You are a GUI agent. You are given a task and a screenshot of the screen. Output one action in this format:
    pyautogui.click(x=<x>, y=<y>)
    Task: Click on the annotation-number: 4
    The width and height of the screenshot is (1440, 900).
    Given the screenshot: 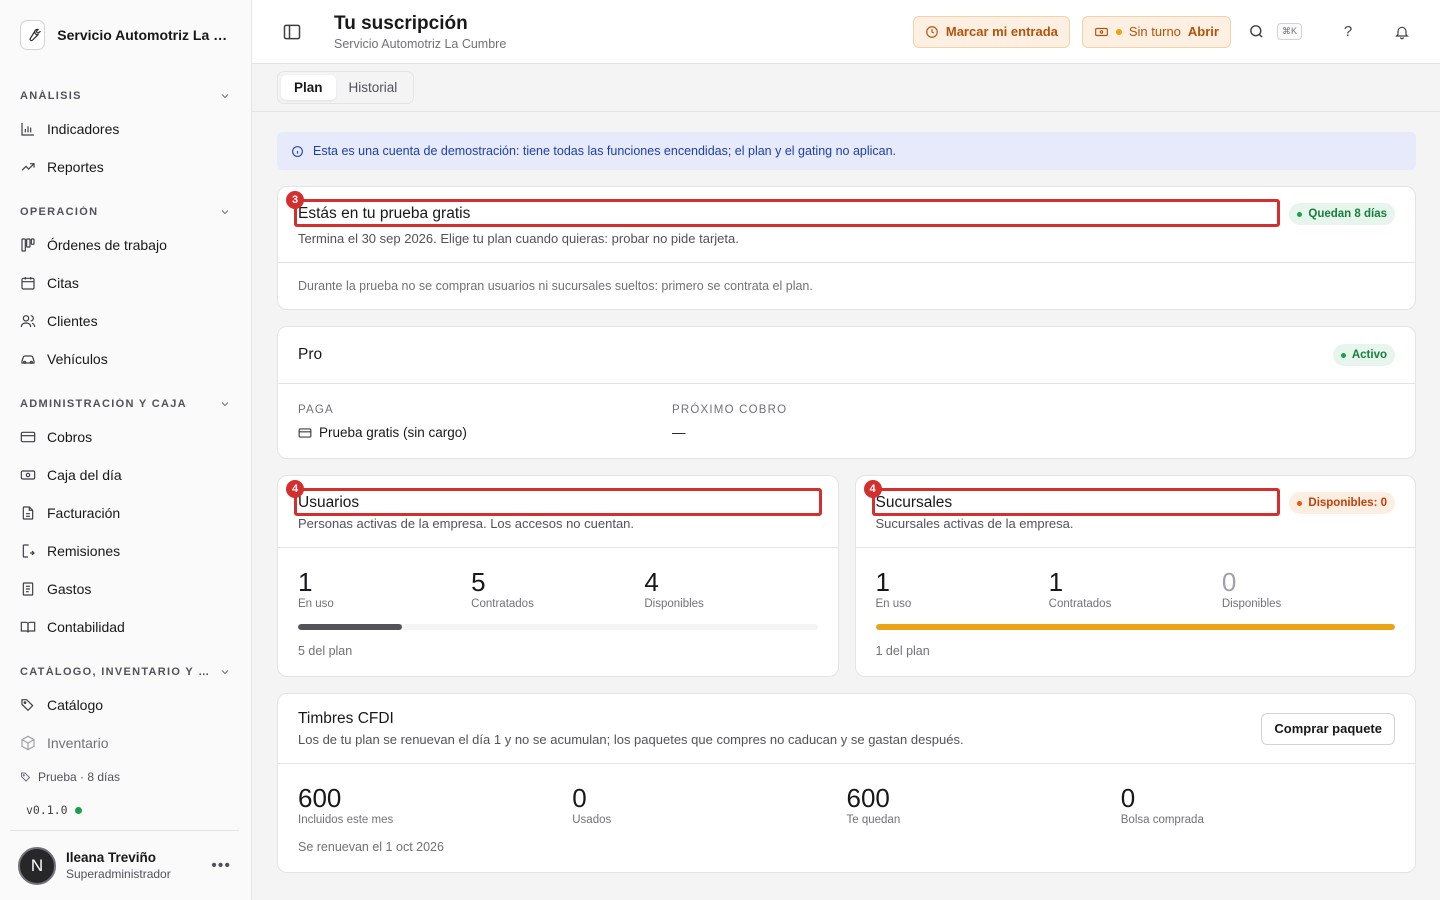 What is the action you would take?
    pyautogui.click(x=295, y=489)
    